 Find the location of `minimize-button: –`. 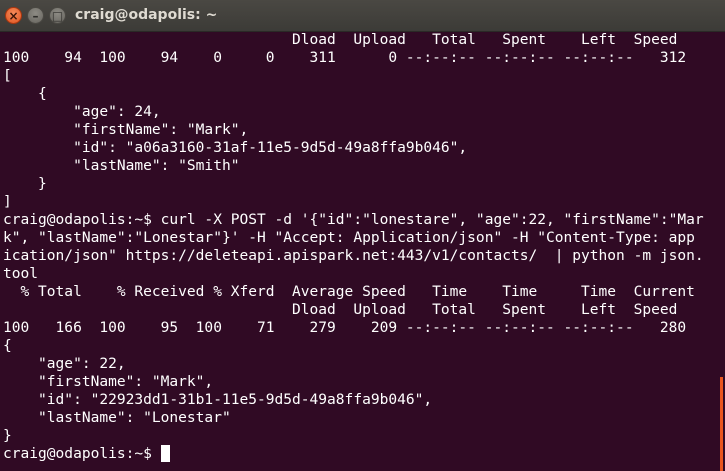

minimize-button: – is located at coordinates (35, 15).